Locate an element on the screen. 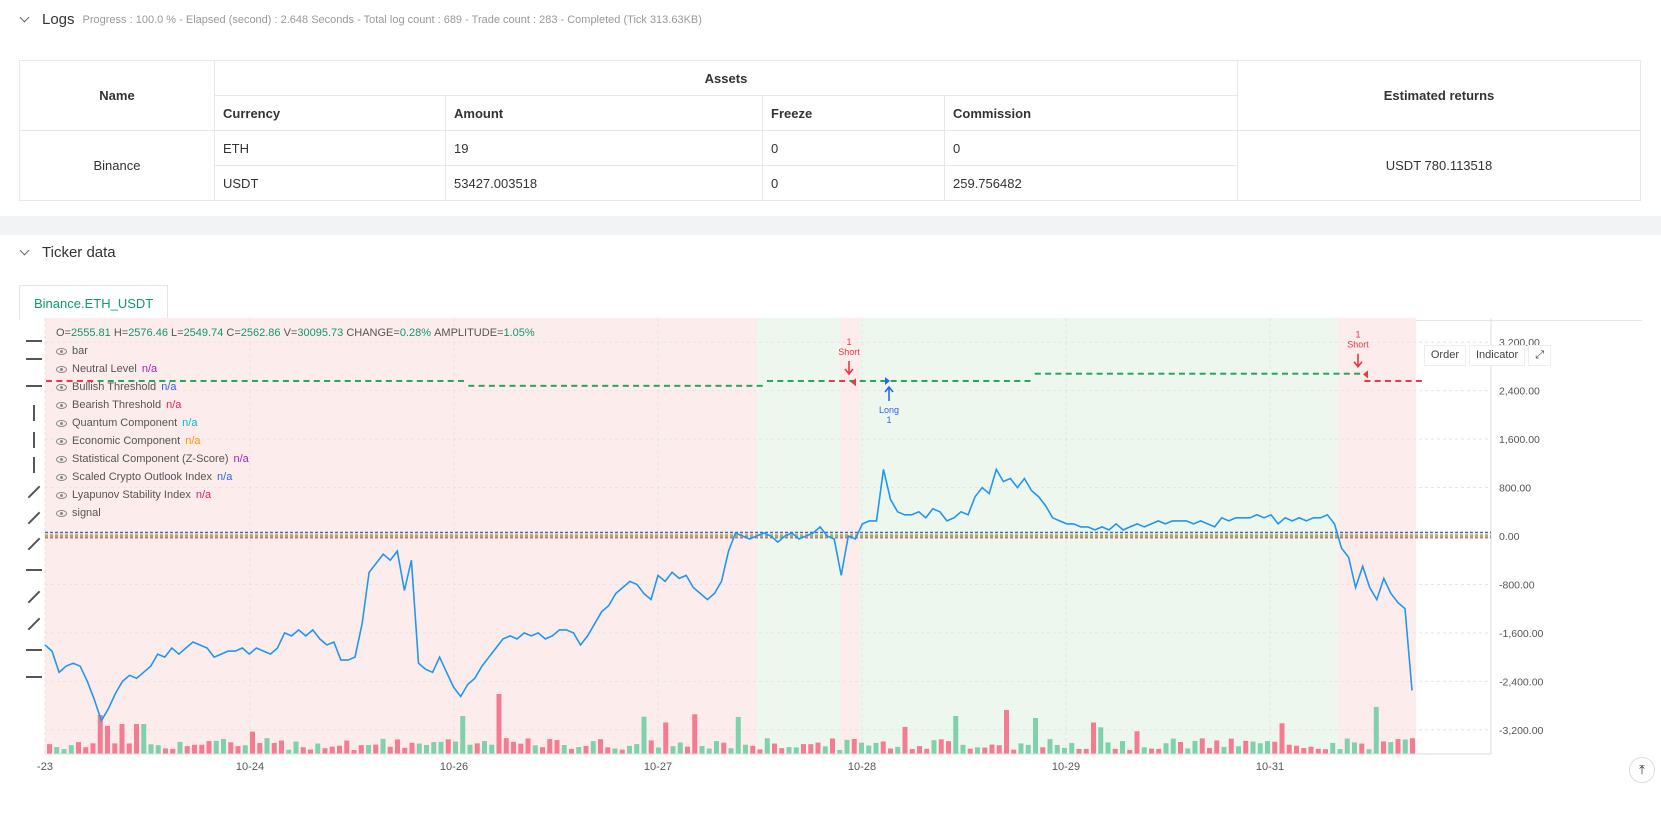  legend-item: signal is located at coordinates (295, 513).